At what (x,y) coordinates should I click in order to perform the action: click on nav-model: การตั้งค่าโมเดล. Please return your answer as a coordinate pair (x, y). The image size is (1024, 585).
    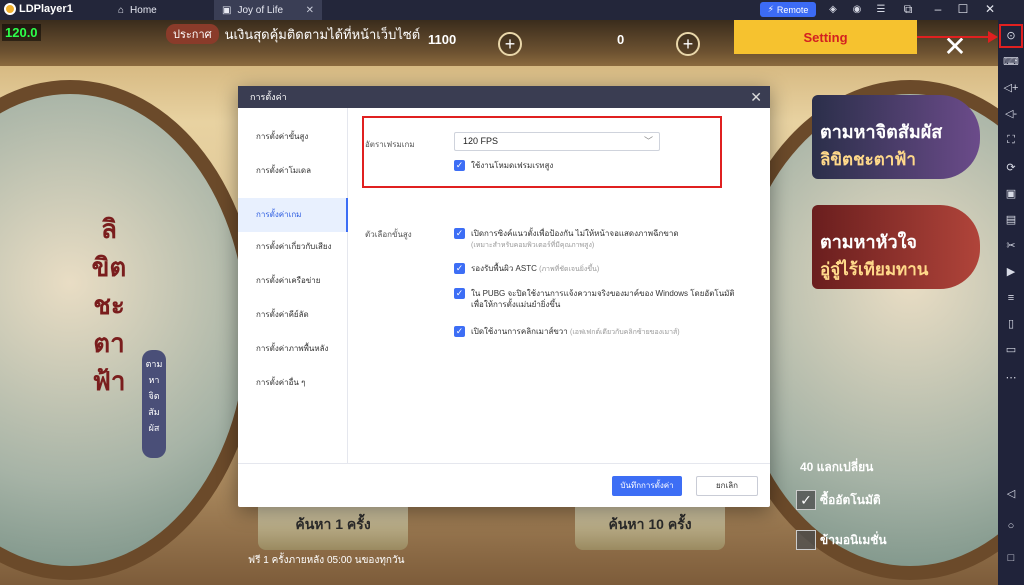
    Looking at the image, I should click on (293, 171).